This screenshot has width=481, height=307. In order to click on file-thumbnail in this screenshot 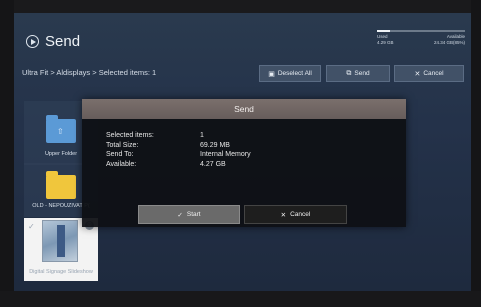, I will do `click(60, 241)`.